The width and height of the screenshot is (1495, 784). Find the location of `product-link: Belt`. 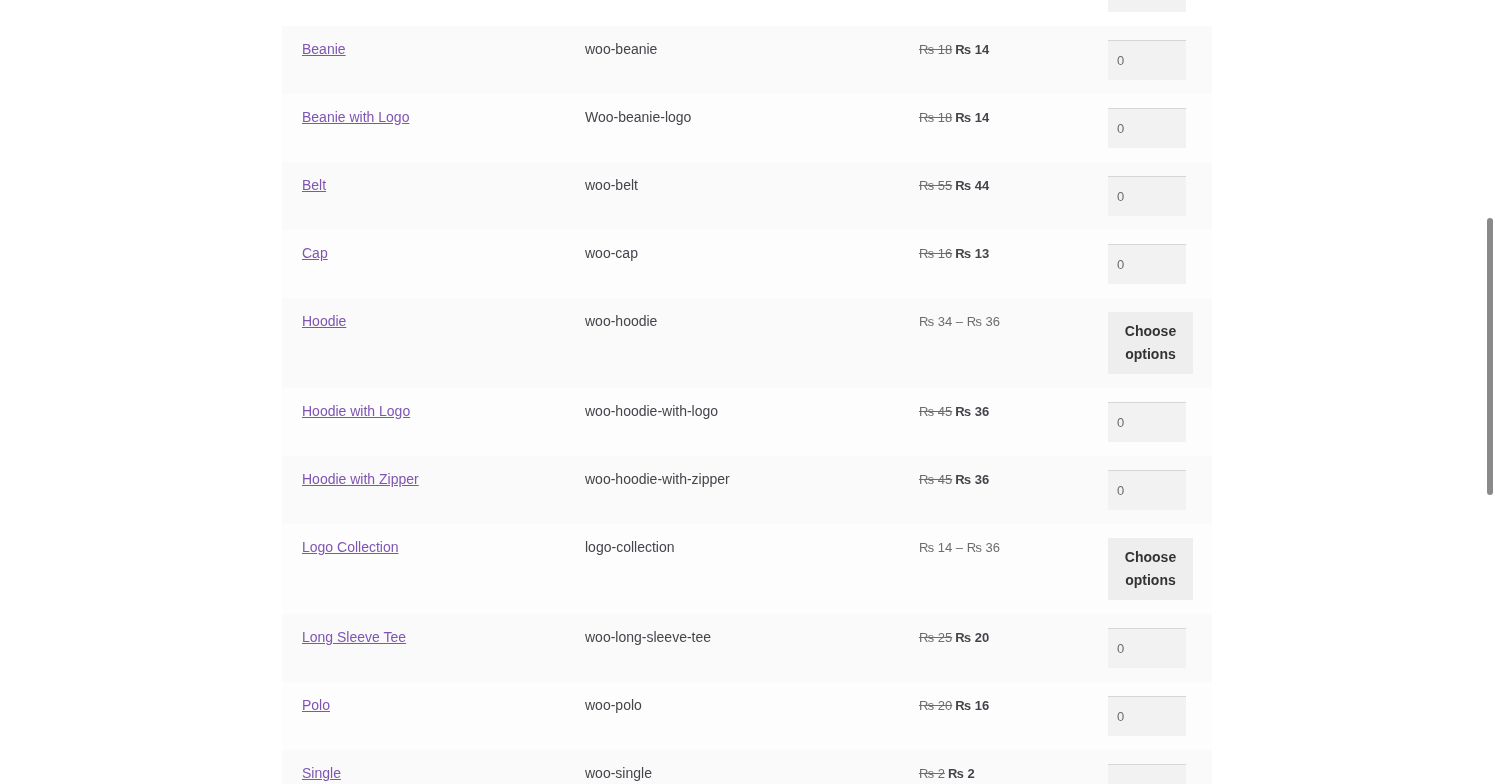

product-link: Belt is located at coordinates (314, 185).